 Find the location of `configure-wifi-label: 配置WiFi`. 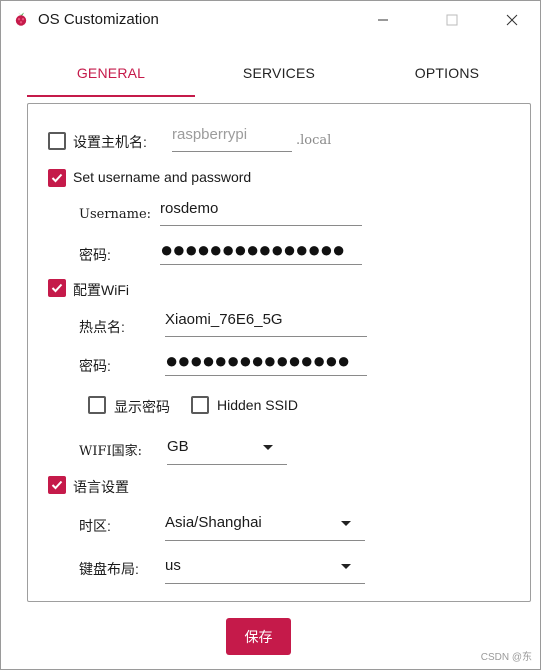

configure-wifi-label: 配置WiFi is located at coordinates (101, 290).